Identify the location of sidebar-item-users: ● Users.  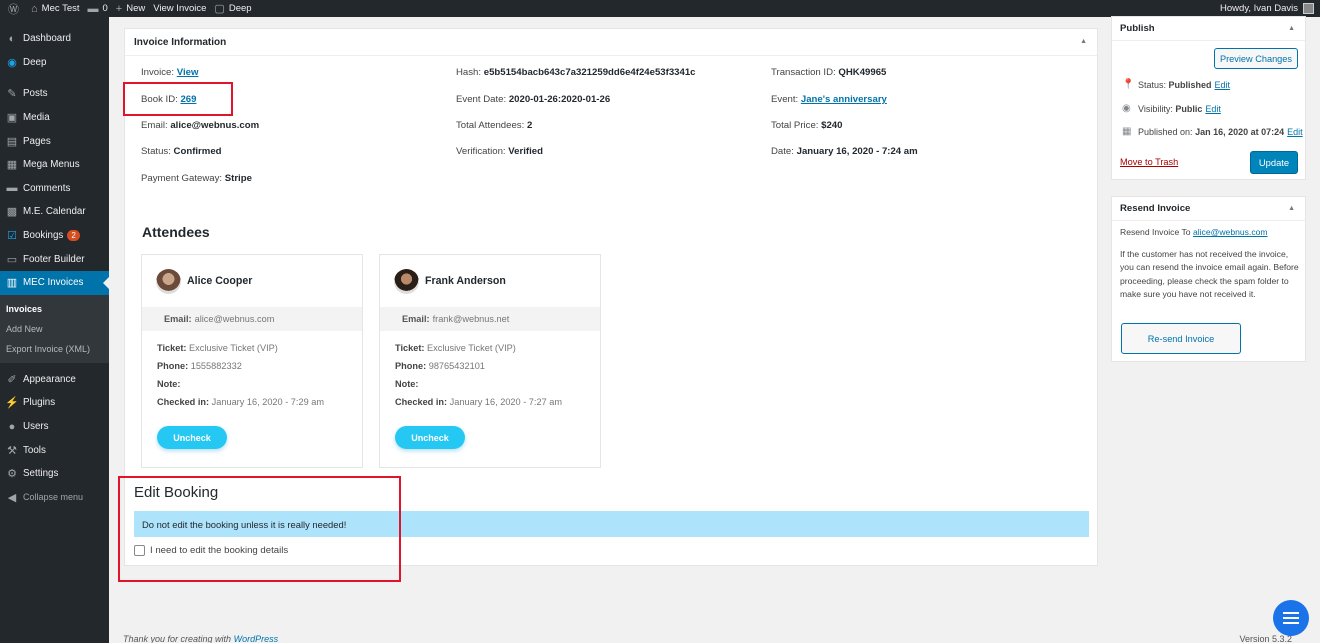
(54, 427).